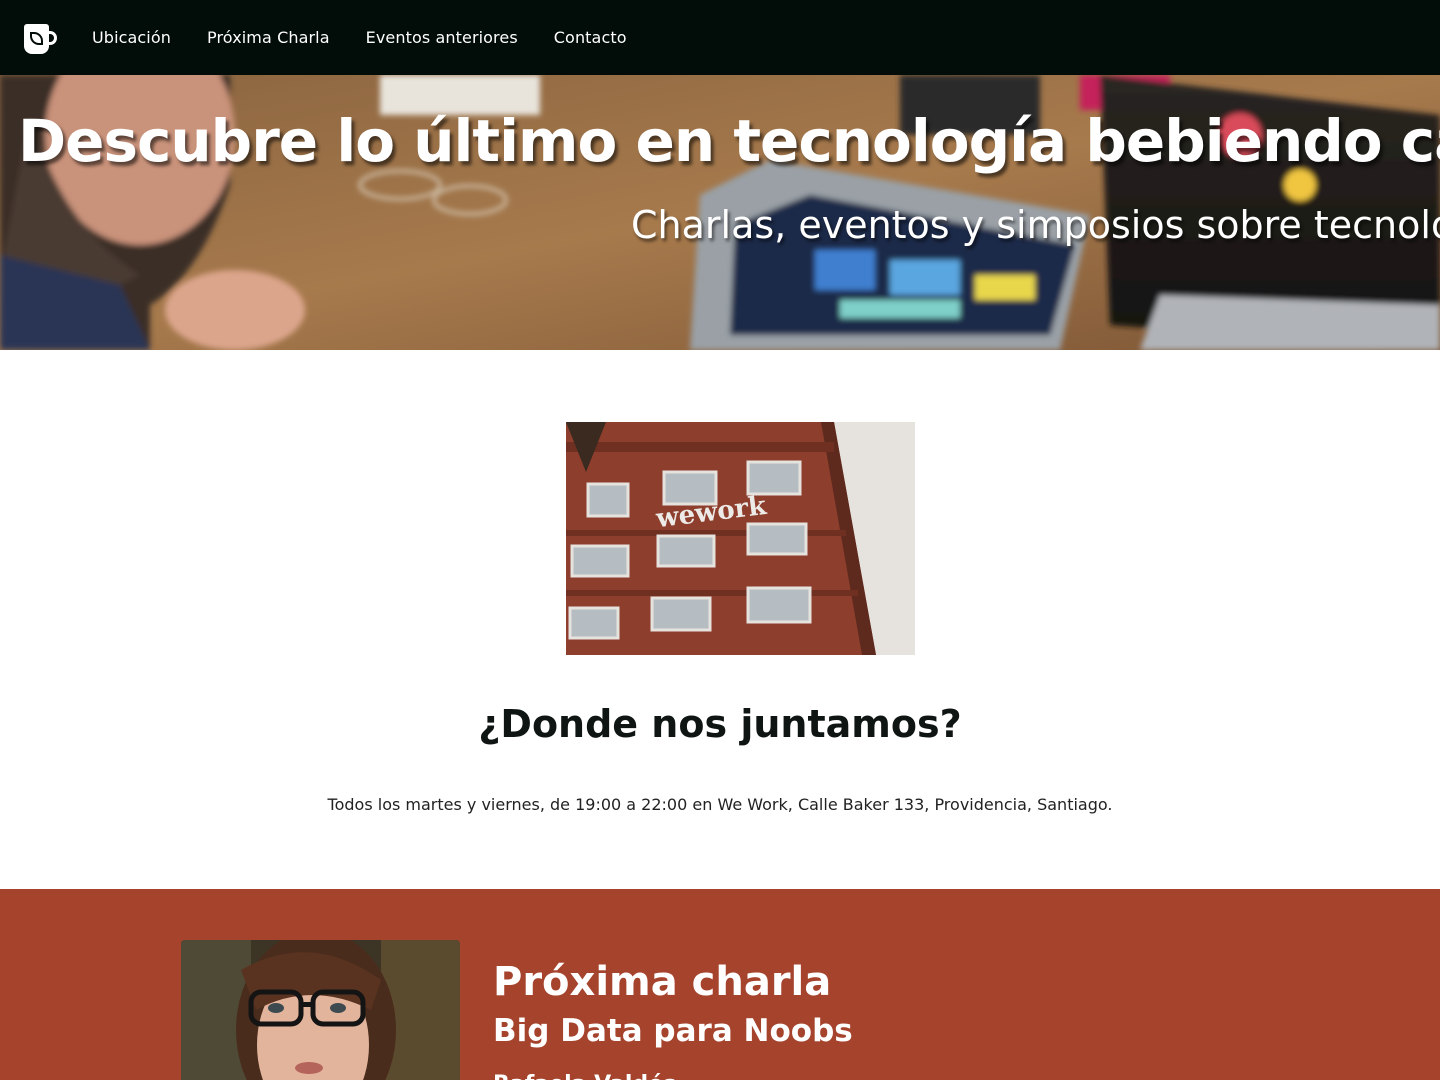 The height and width of the screenshot is (1080, 1440). What do you see at coordinates (673, 1031) in the screenshot?
I see `next-talk-title: Big Data para Noobs` at bounding box center [673, 1031].